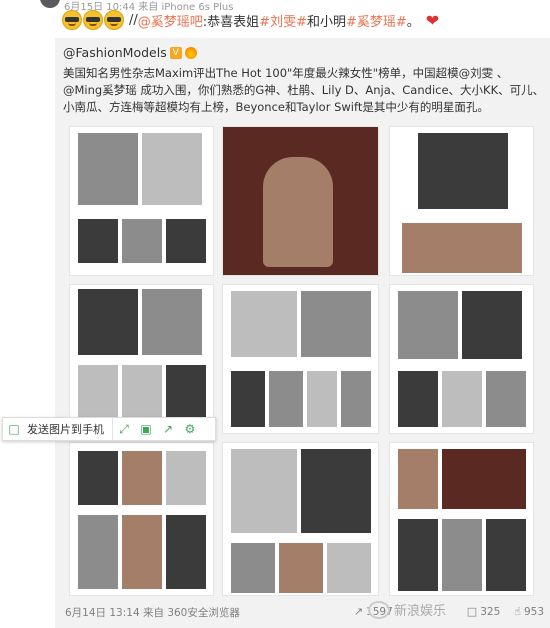 This screenshot has width=550, height=628. Describe the element at coordinates (65, 429) in the screenshot. I see `send-to-phone-label: 发送图片到手机` at that location.